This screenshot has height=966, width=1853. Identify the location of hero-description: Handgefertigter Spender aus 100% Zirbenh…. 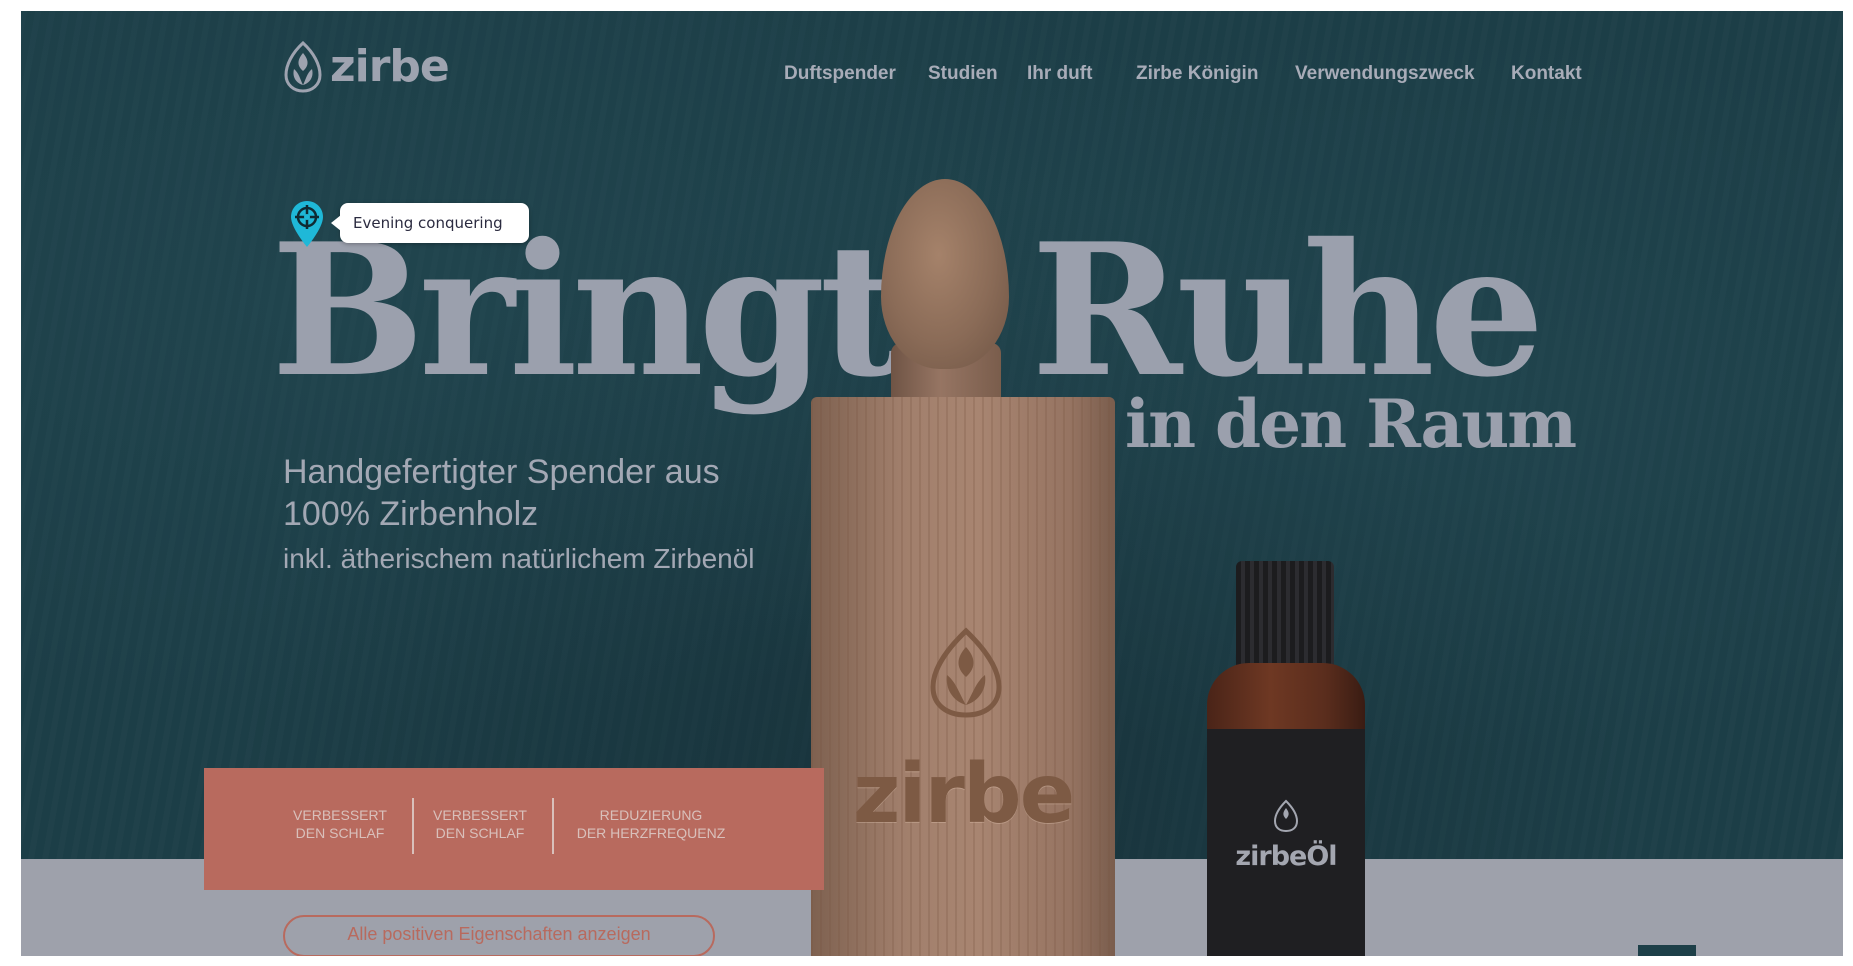
(501, 493).